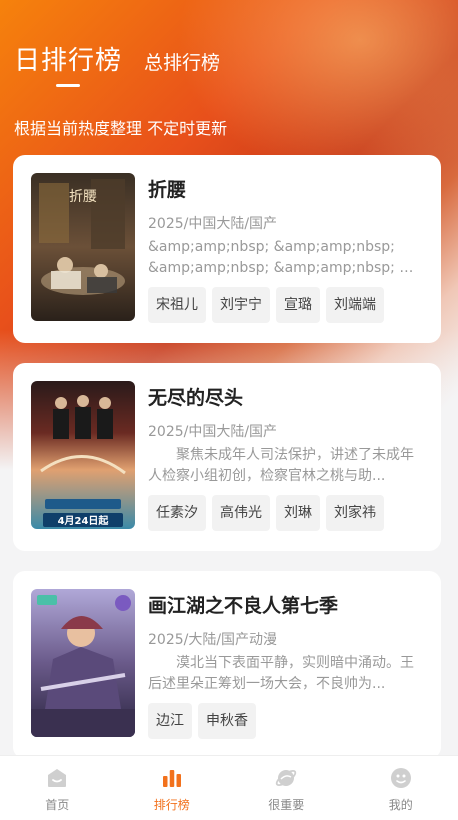 The image size is (458, 820). I want to click on cast-tags: 宋祖儿 刘宇宁 宣璐 刘端端, so click(266, 305).